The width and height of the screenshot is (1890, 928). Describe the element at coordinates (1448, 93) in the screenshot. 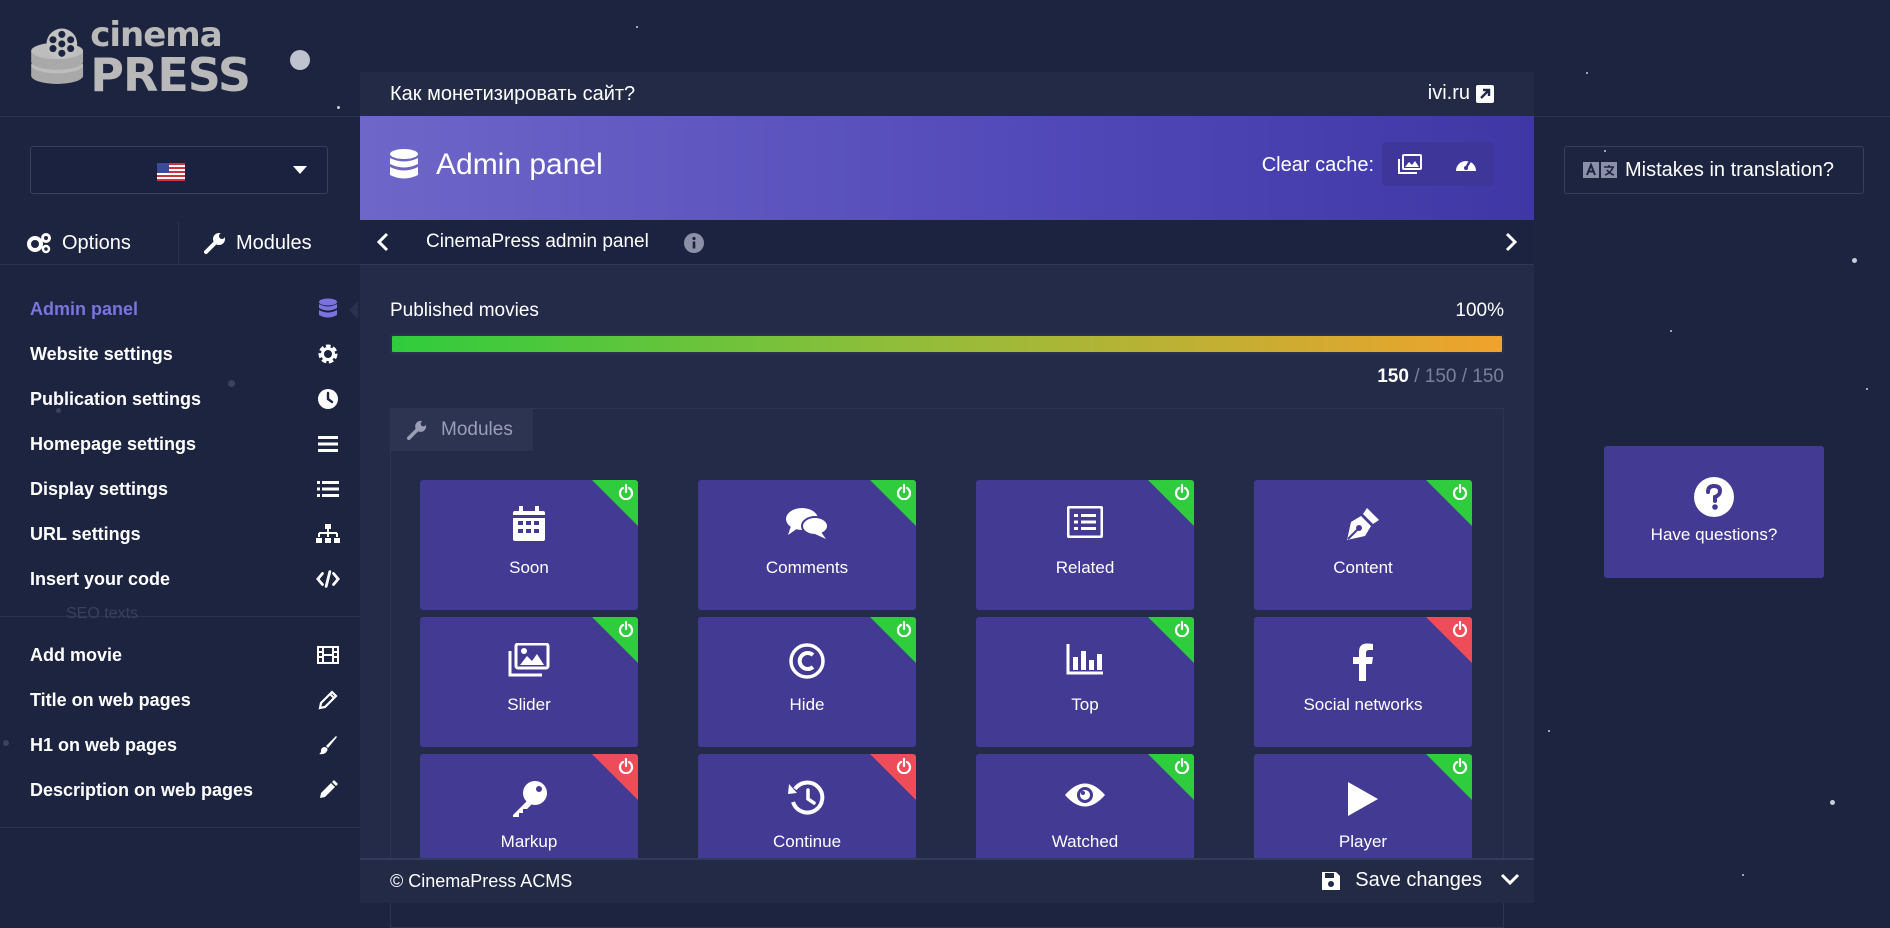

I see `ivi-link-label: ivi.ru` at that location.